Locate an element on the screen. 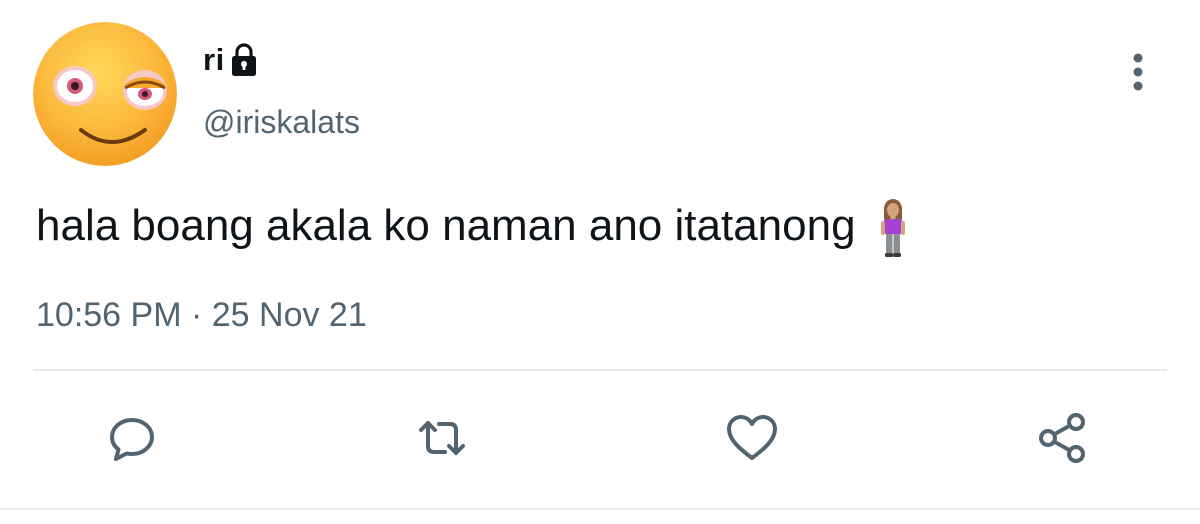  reply-icon is located at coordinates (132, 439).